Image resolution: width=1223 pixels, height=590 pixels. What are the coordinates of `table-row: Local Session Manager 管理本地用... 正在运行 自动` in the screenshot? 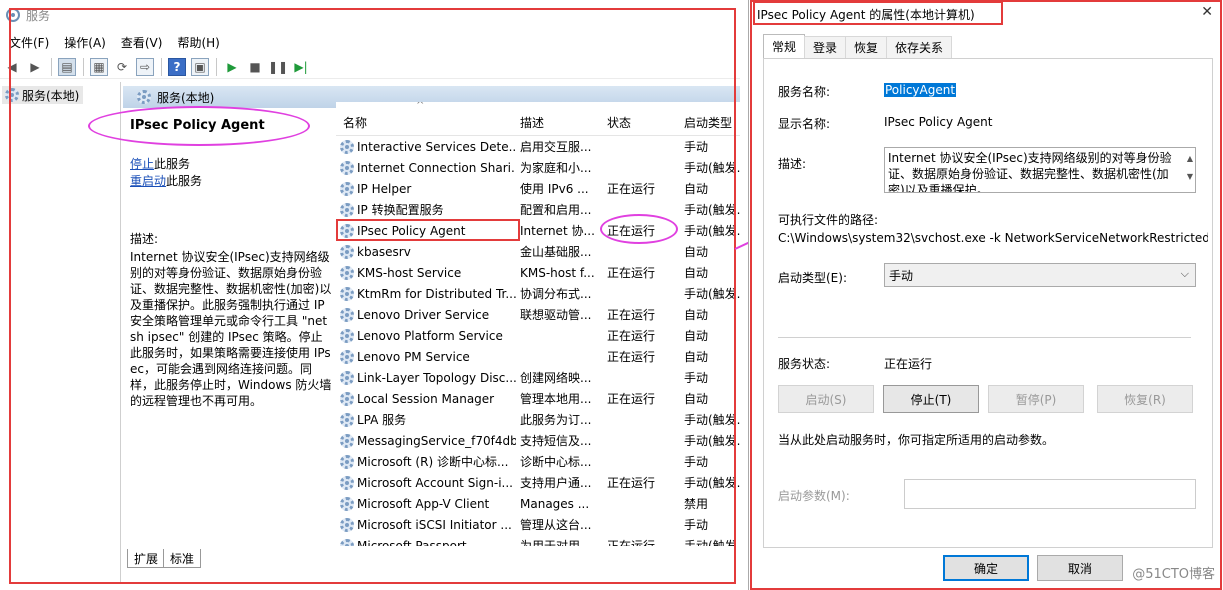 It's located at (538, 398).